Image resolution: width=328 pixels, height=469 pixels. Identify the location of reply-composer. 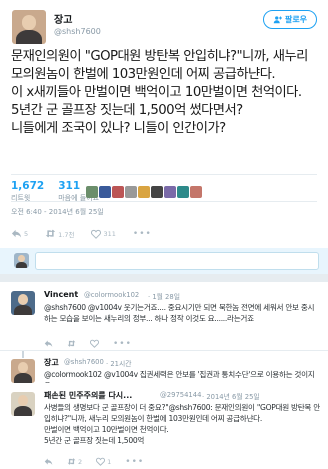
(164, 261).